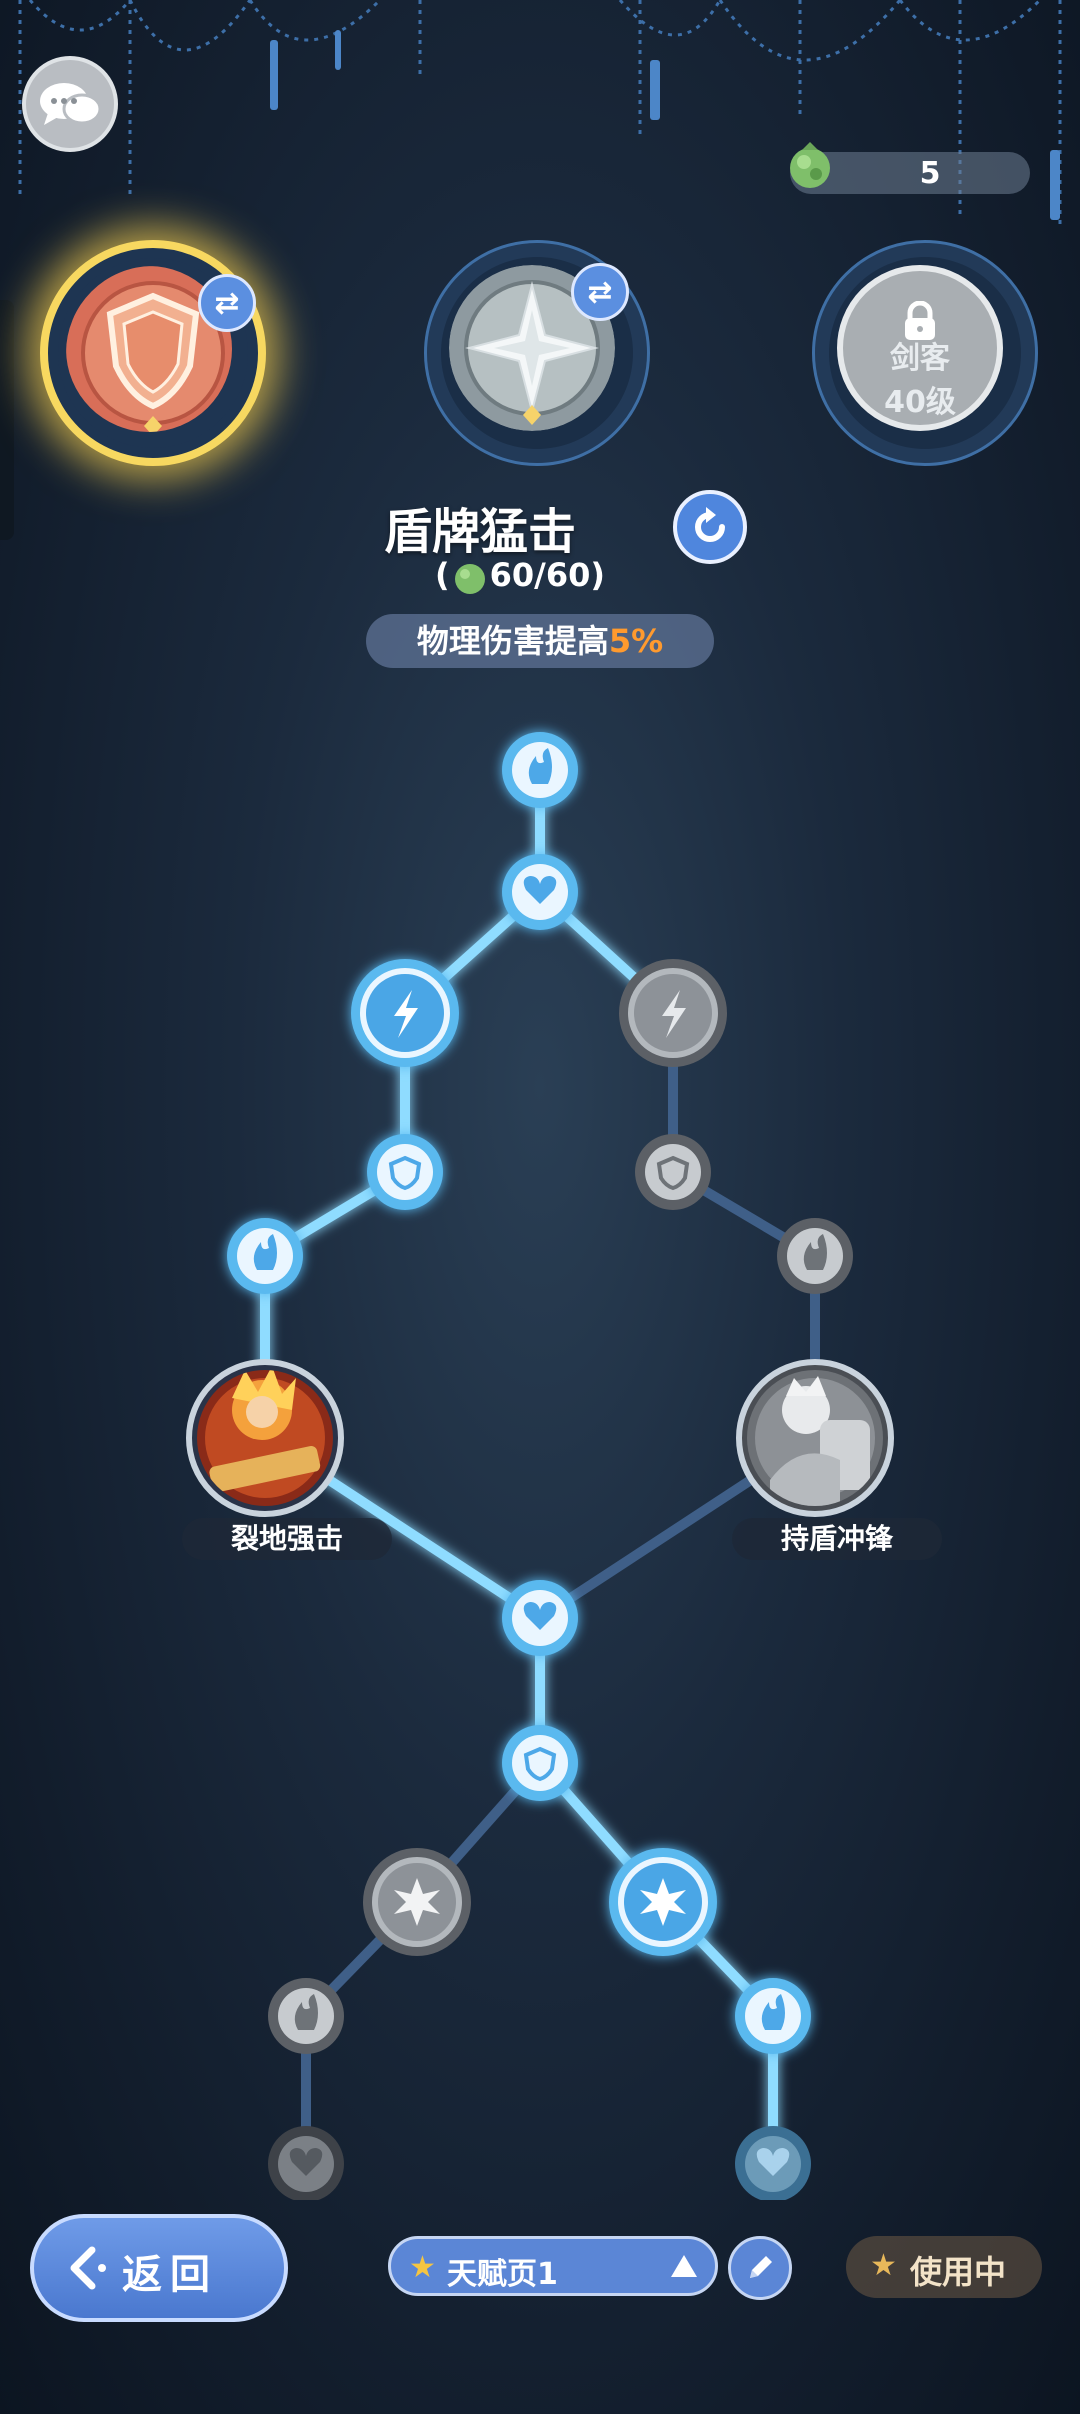 The height and width of the screenshot is (2414, 1080). What do you see at coordinates (673, 1172) in the screenshot?
I see `tree-node-shield-inactive` at bounding box center [673, 1172].